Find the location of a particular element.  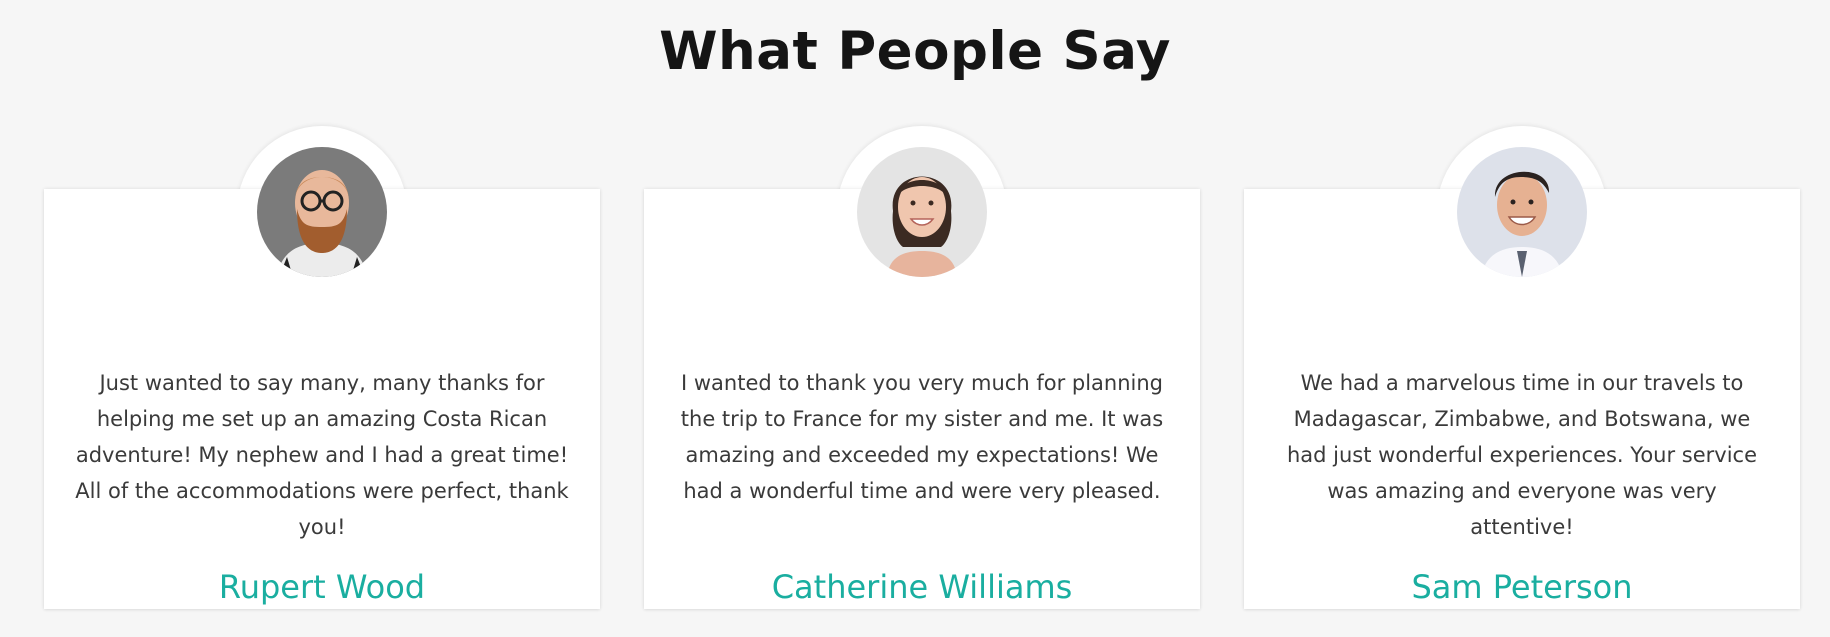

avatar-smiling-woman-icon is located at coordinates (922, 212).